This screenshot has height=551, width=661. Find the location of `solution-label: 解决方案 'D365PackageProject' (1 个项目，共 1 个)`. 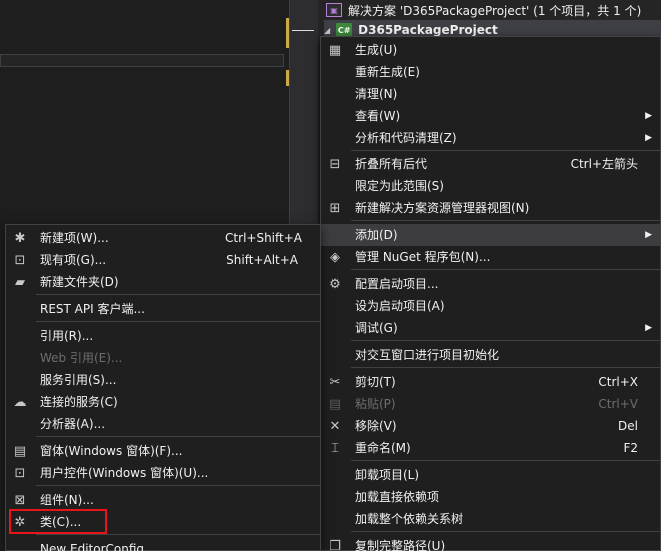

solution-label: 解决方案 'D365PackageProject' (1 个项目，共 1 个) is located at coordinates (495, 10).